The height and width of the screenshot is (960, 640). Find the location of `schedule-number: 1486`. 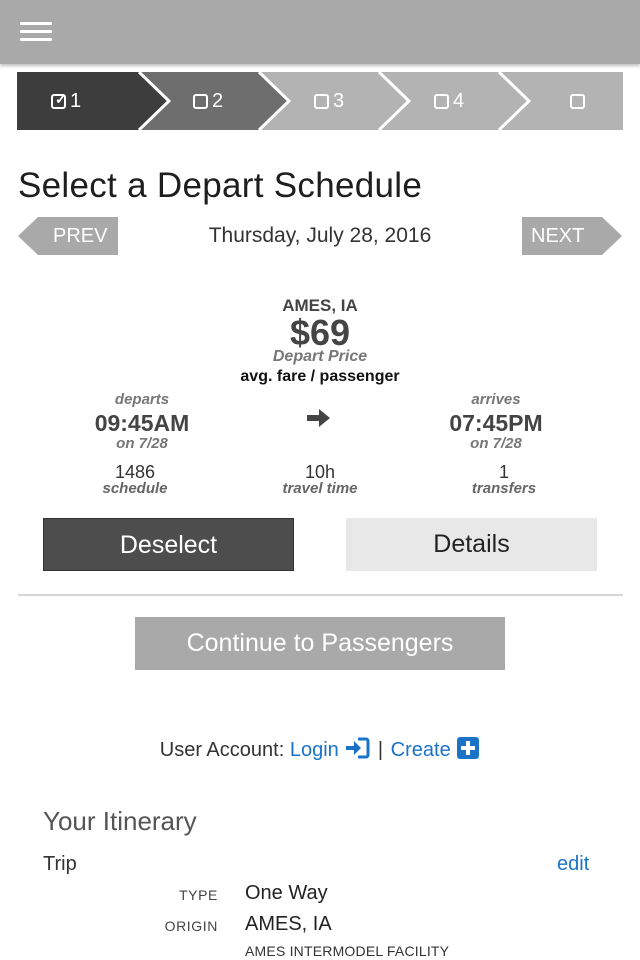

schedule-number: 1486 is located at coordinates (135, 472).